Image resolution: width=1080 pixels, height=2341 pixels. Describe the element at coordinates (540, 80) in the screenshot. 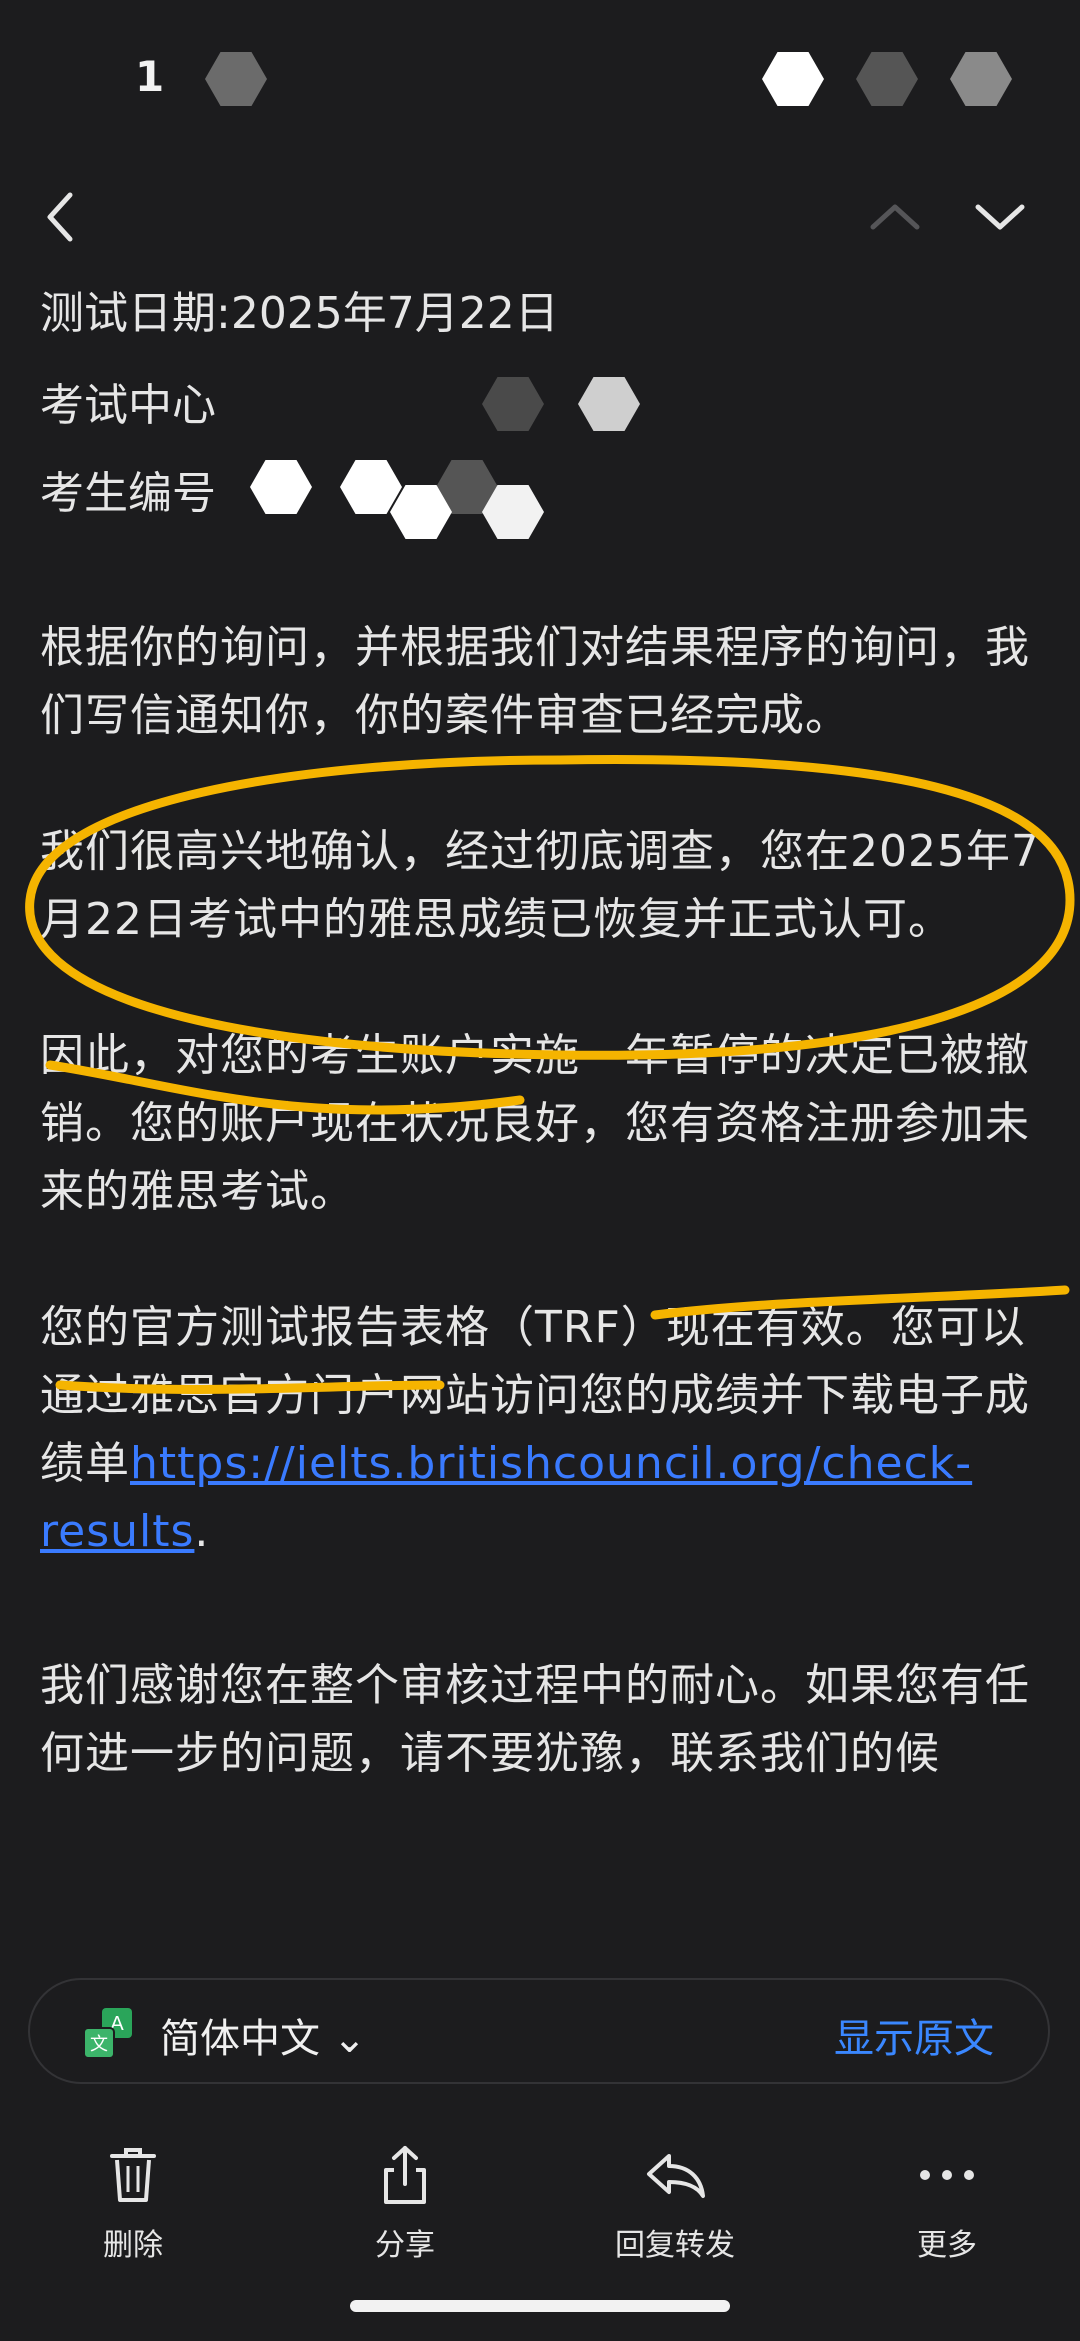

I see `status-bar: 1` at that location.